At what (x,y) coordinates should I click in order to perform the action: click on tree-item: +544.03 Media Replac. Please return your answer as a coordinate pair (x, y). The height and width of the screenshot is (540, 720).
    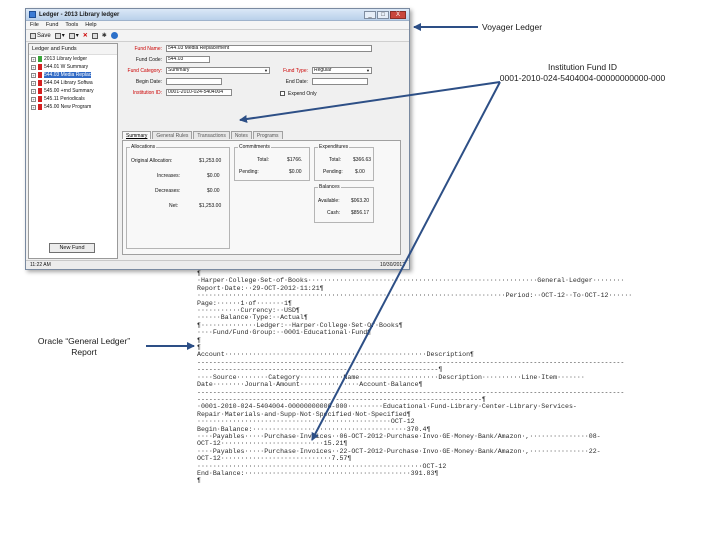
    Looking at the image, I should click on (73, 75).